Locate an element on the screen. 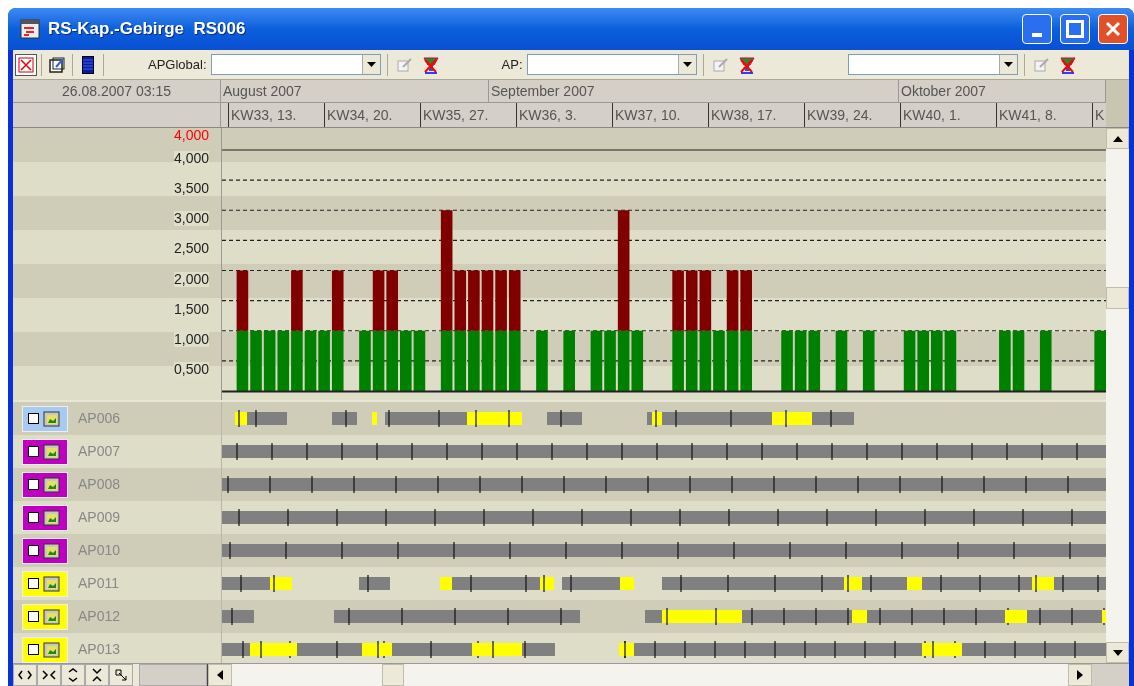 The width and height of the screenshot is (1134, 686). minimize-button is located at coordinates (1037, 29).